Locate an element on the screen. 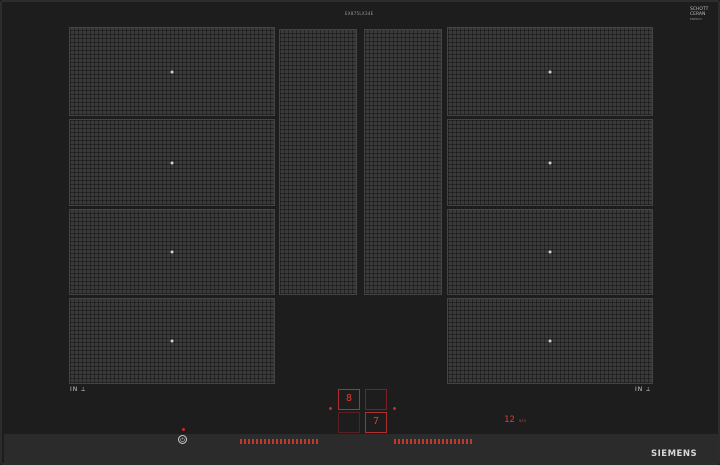 This screenshot has height=465, width=720. induction-mark-left: IN ⟂ is located at coordinates (78, 389).